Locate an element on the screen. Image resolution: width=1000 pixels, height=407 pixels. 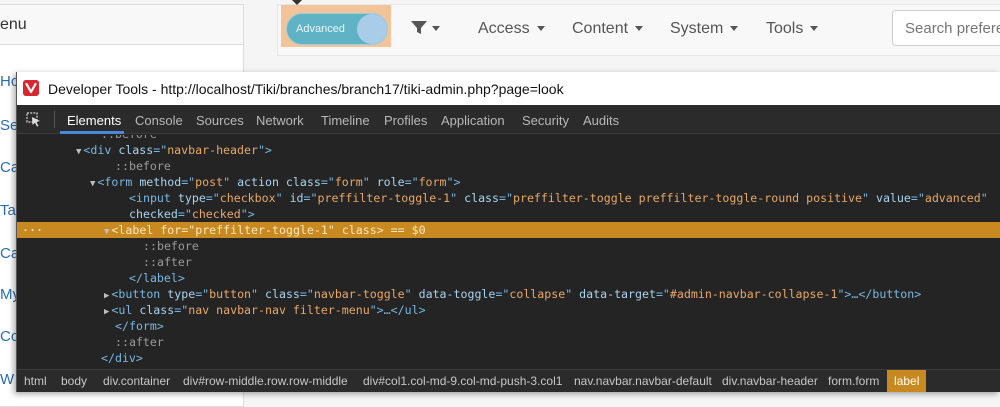
node-actions-icon: ··· is located at coordinates (32, 230).